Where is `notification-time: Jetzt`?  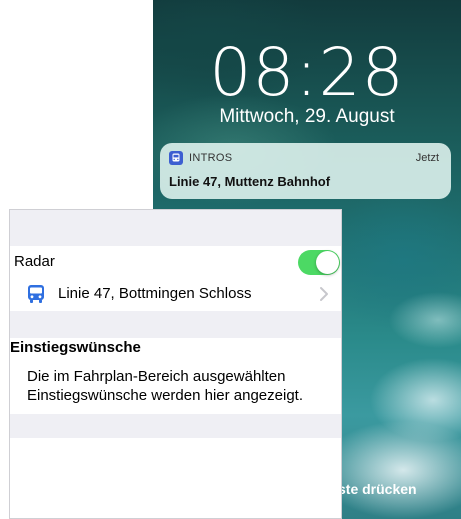 notification-time: Jetzt is located at coordinates (427, 158).